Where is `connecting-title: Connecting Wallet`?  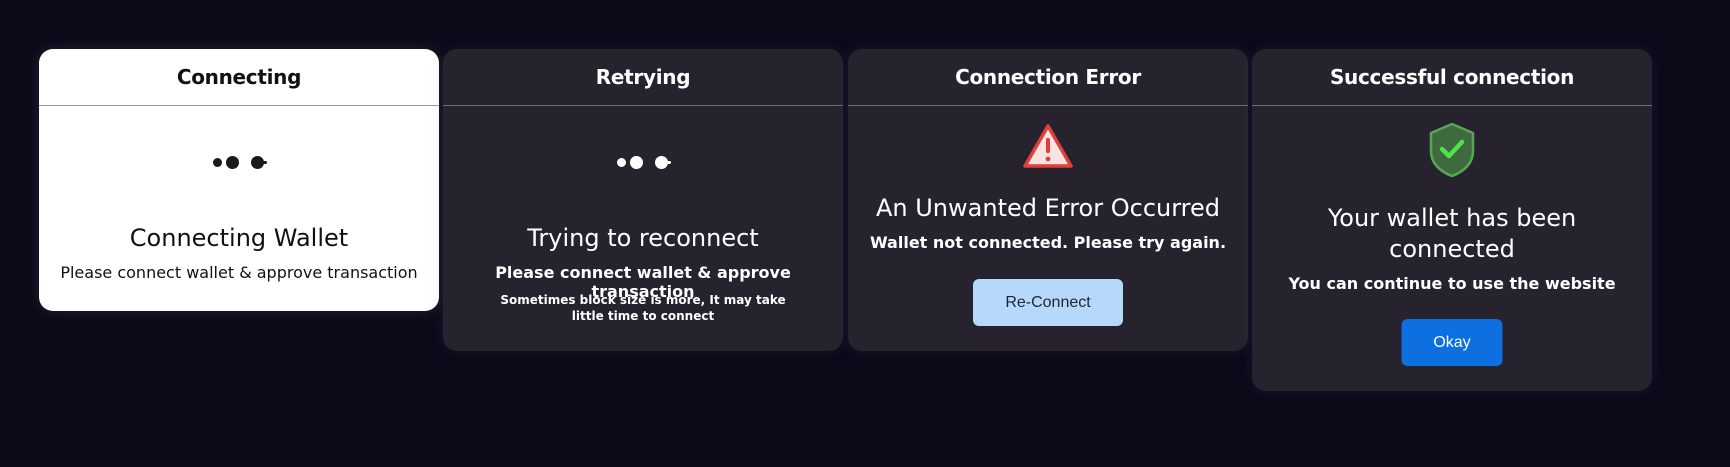 connecting-title: Connecting Wallet is located at coordinates (239, 238).